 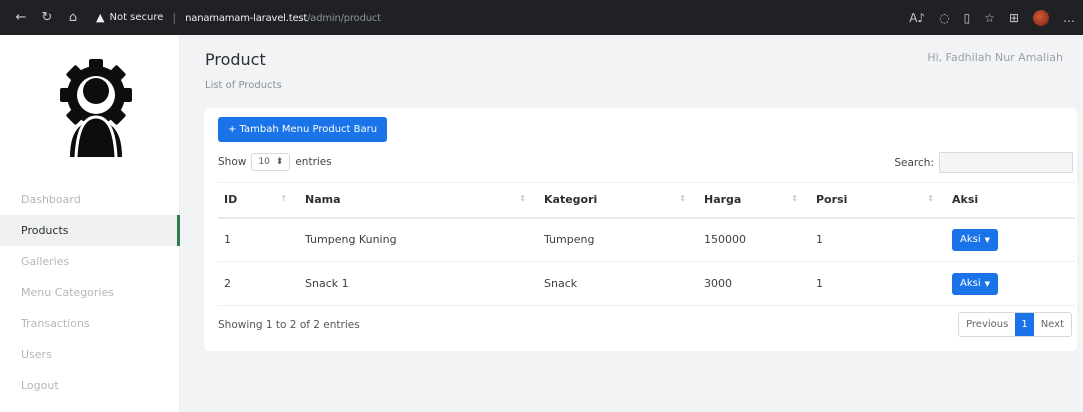 What do you see at coordinates (271, 162) in the screenshot?
I see `entries-select: 10 ⬍` at bounding box center [271, 162].